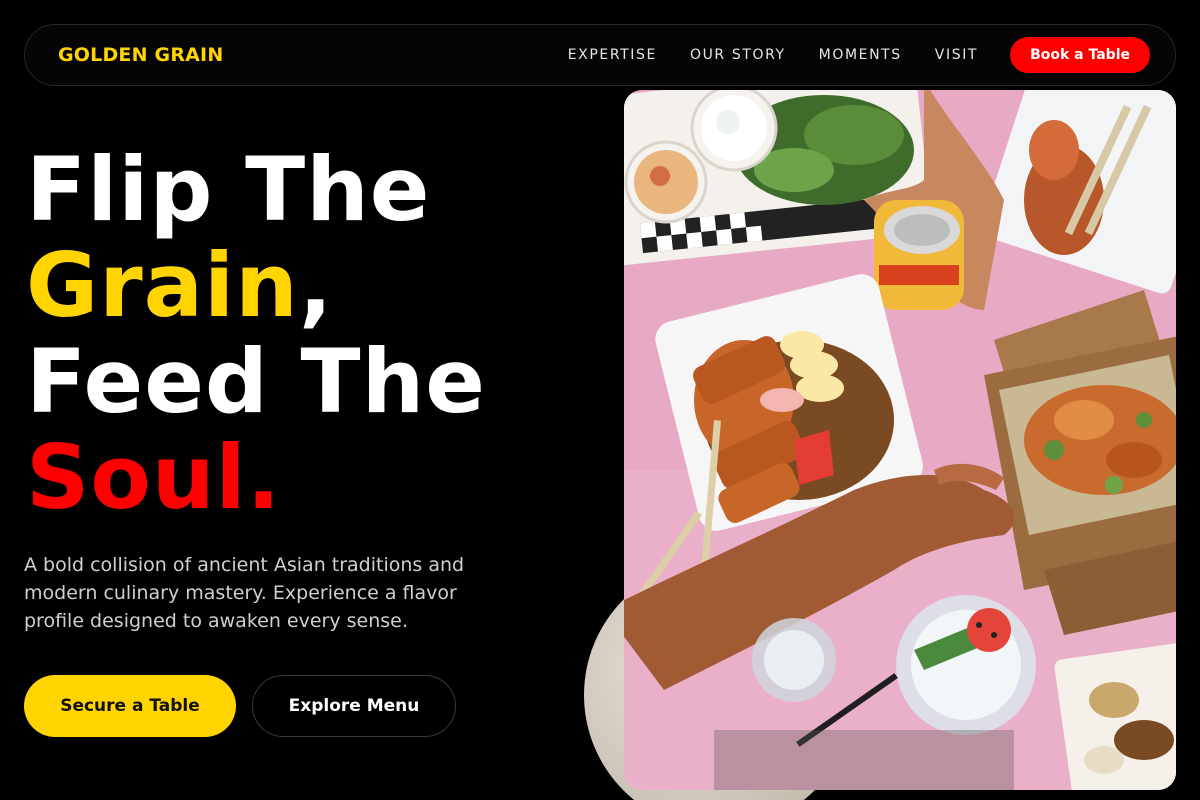  I want to click on headline-highlight-soul: Soul., so click(154, 477).